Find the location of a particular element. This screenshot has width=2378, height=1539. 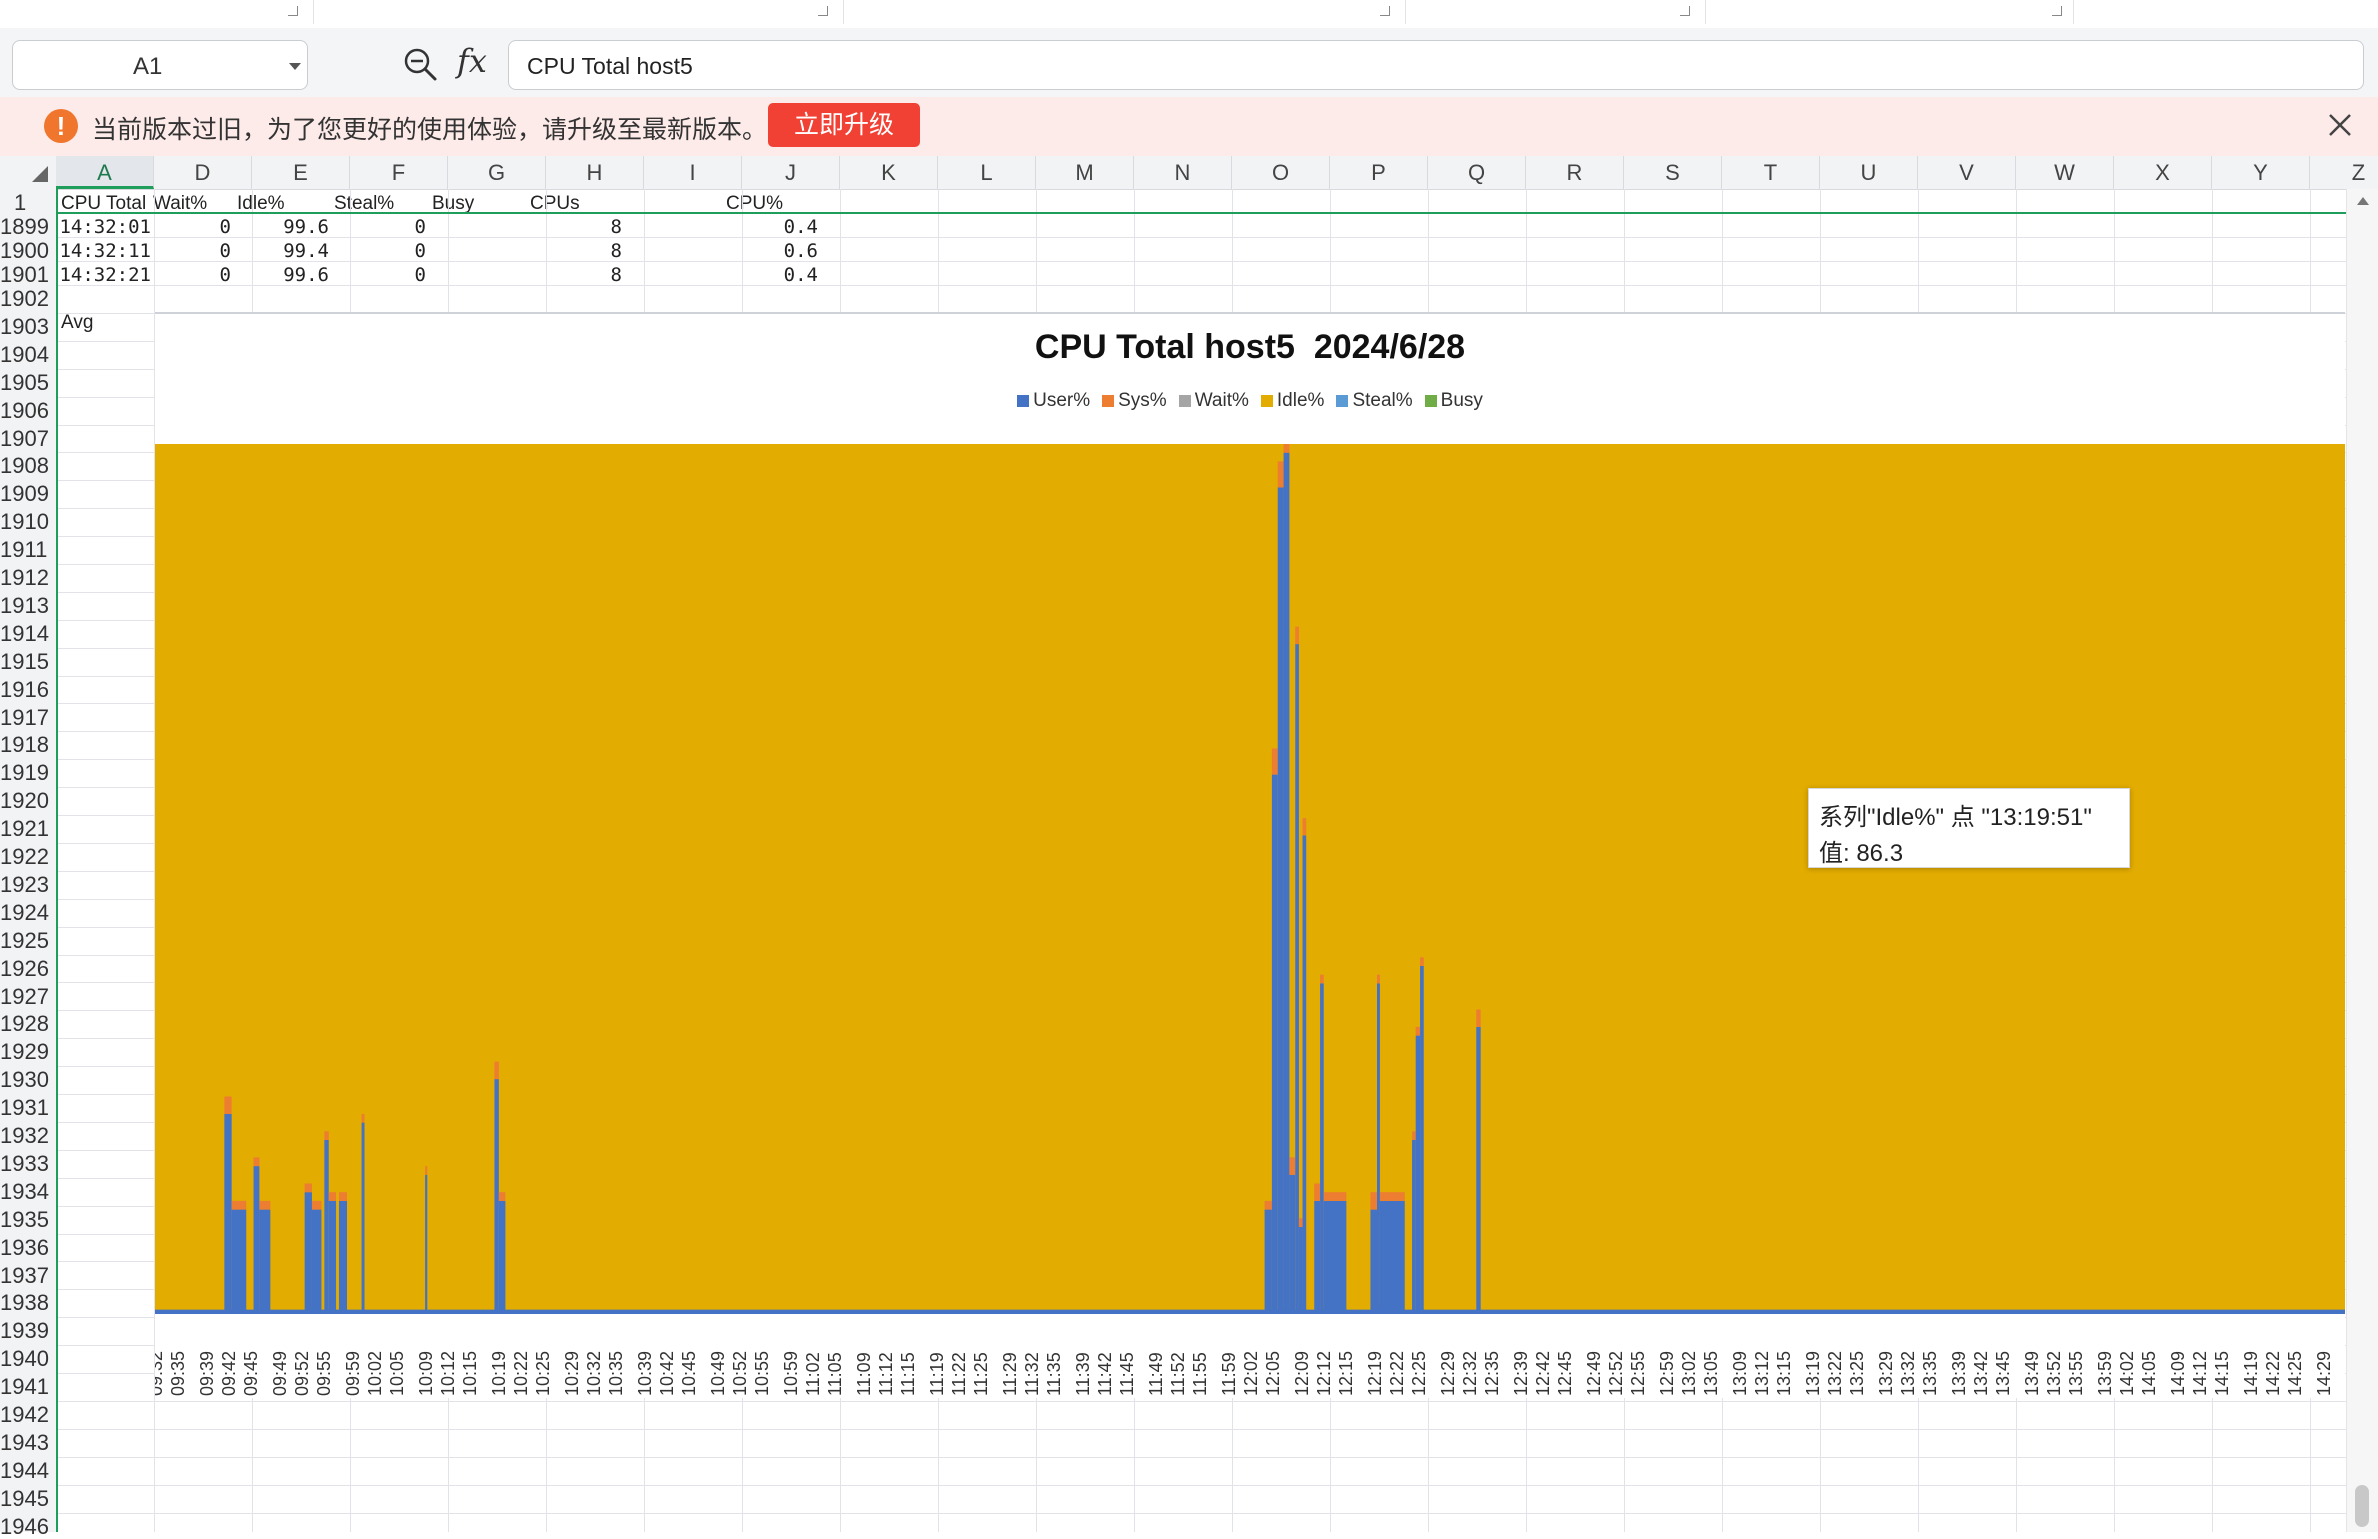

upgrade-button: 立即升级 is located at coordinates (844, 125).